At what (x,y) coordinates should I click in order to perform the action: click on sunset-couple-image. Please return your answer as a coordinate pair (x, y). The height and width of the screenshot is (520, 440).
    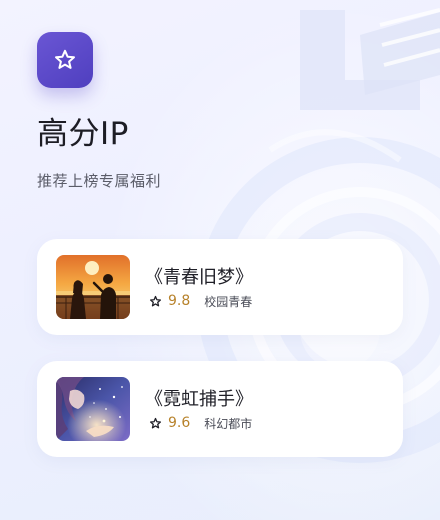
    Looking at the image, I should click on (93, 287).